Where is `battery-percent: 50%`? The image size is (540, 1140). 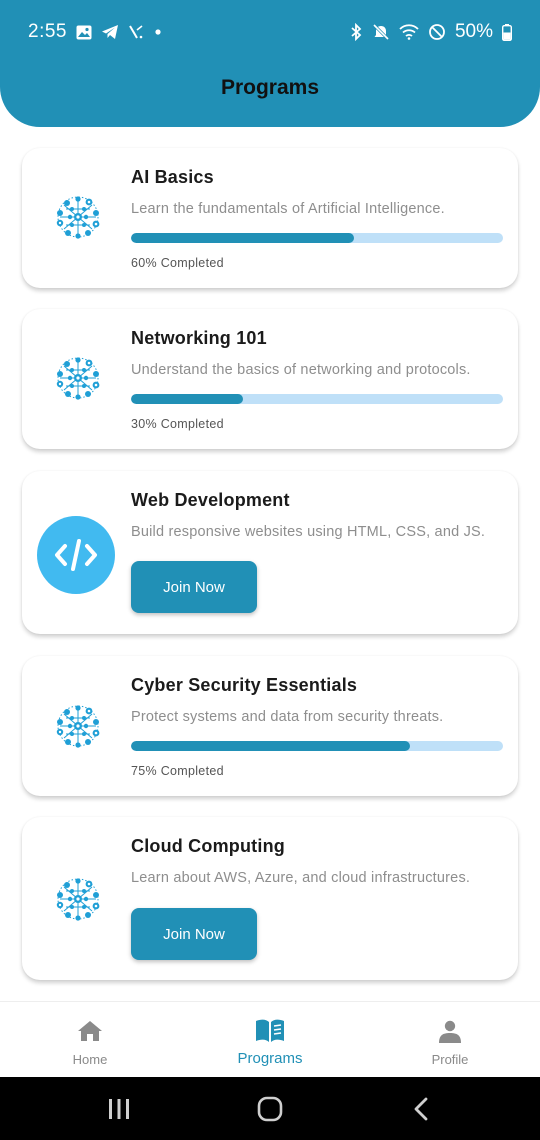
battery-percent: 50% is located at coordinates (473, 31).